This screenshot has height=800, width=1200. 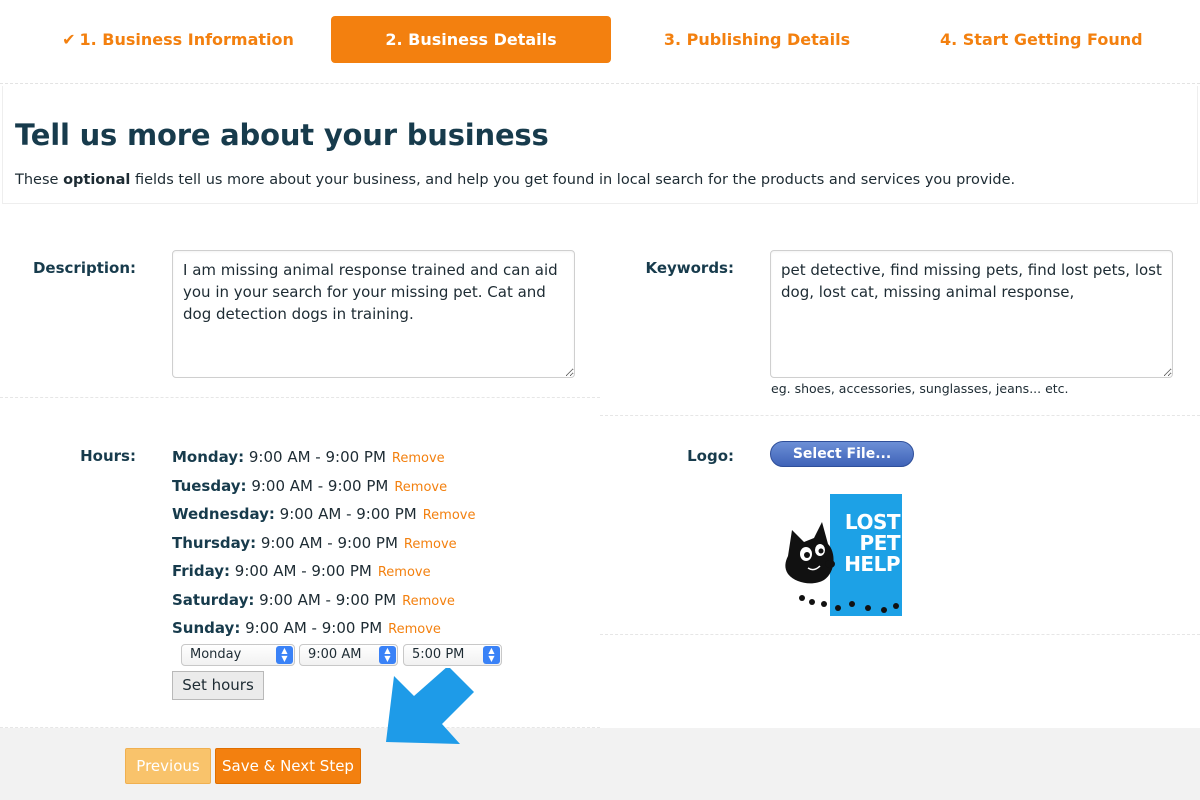 I want to click on hours-label: Hours:, so click(x=108, y=456).